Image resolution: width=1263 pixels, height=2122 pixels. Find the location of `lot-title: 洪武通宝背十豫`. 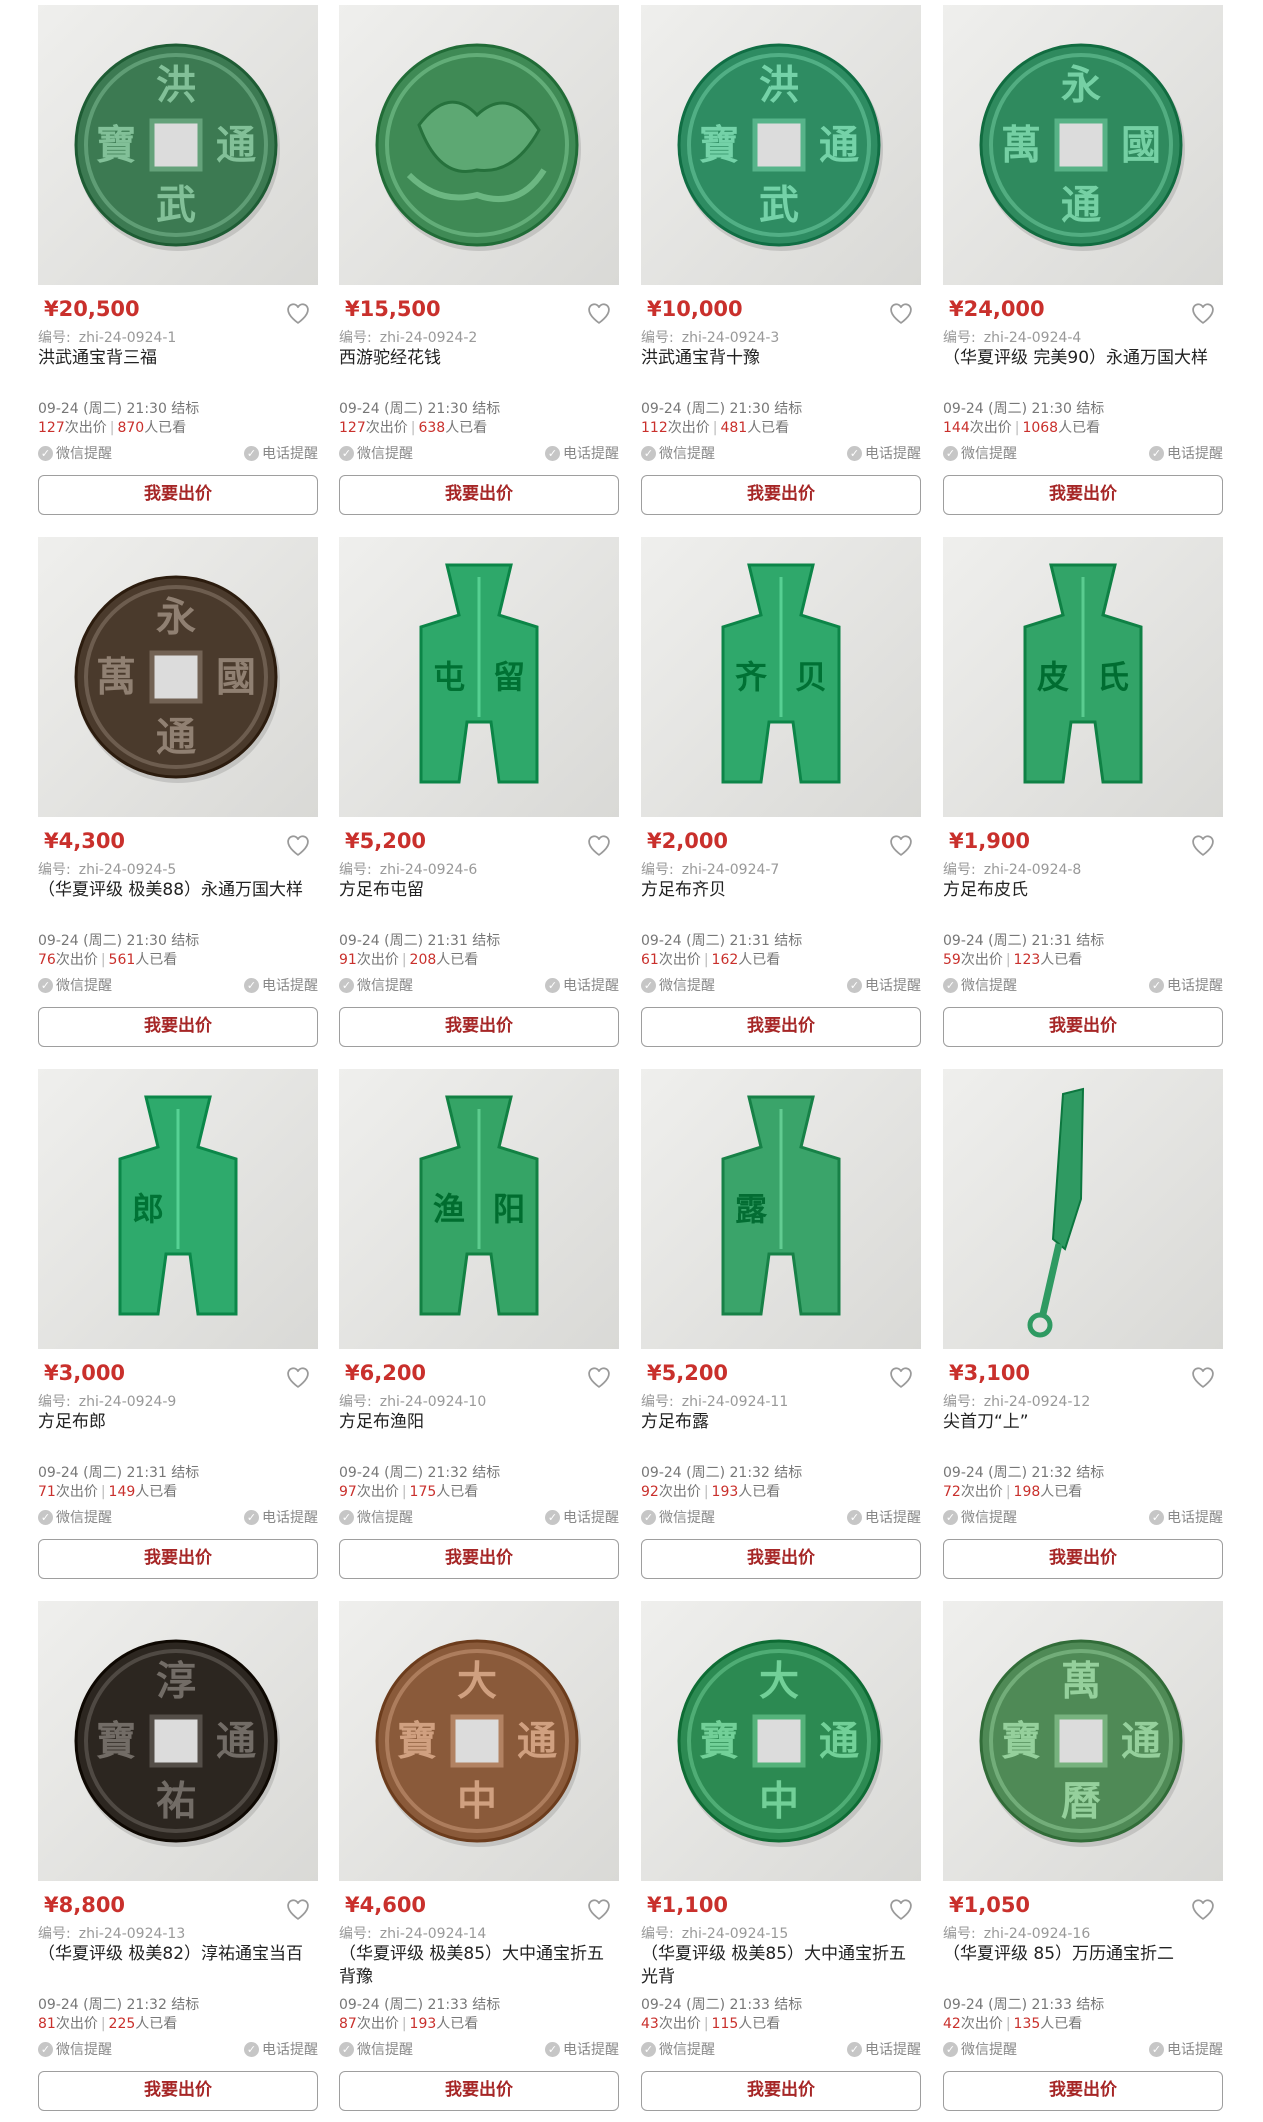

lot-title: 洪武通宝背十豫 is located at coordinates (782, 358).